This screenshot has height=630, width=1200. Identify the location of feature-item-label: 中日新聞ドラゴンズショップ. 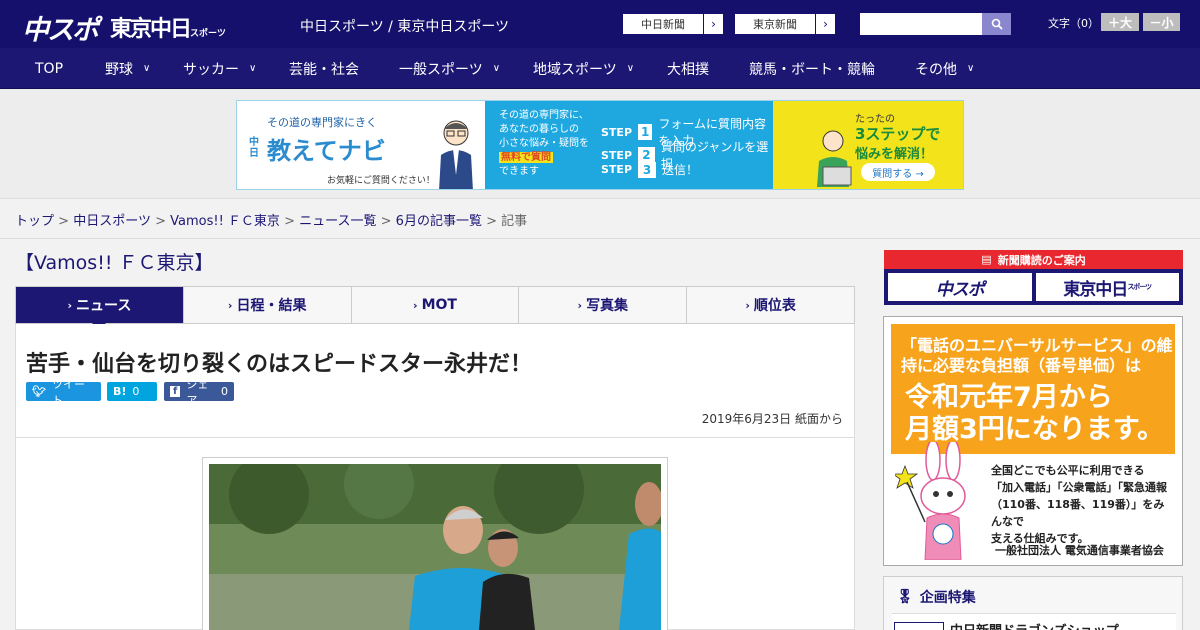
(1034, 625).